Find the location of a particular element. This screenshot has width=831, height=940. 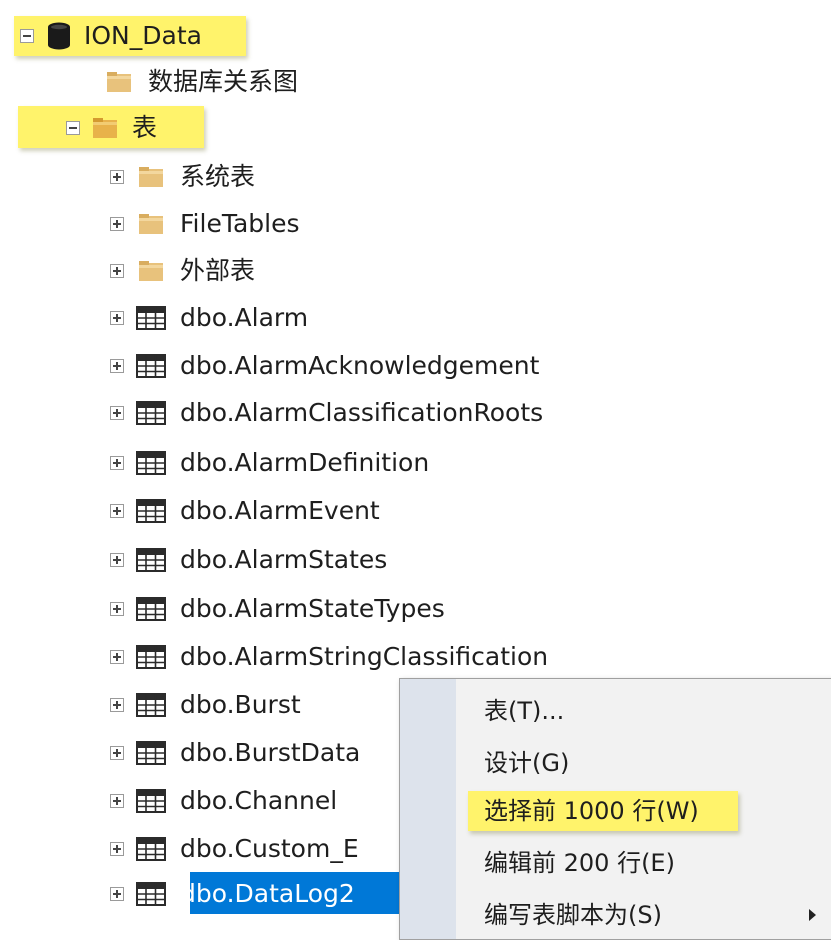

menu-item-design: 设计(G) is located at coordinates (643, 763).